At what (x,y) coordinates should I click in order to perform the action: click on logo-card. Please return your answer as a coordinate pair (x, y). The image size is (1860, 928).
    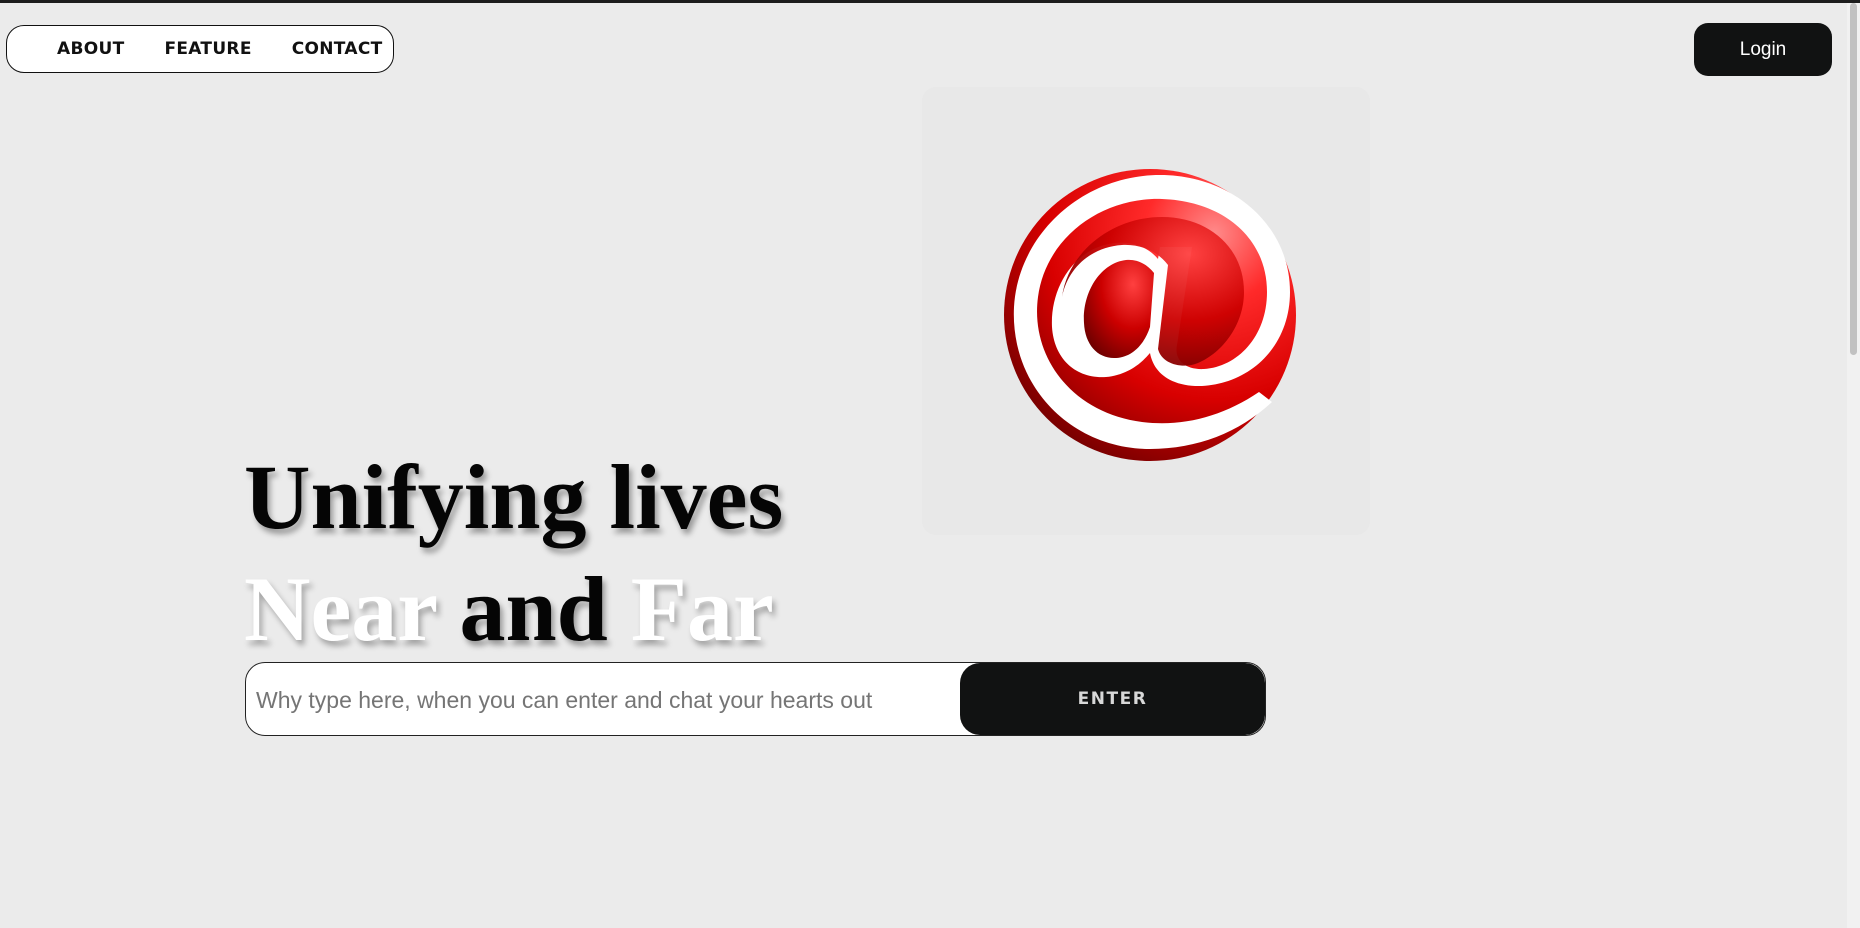
    Looking at the image, I should click on (1146, 311).